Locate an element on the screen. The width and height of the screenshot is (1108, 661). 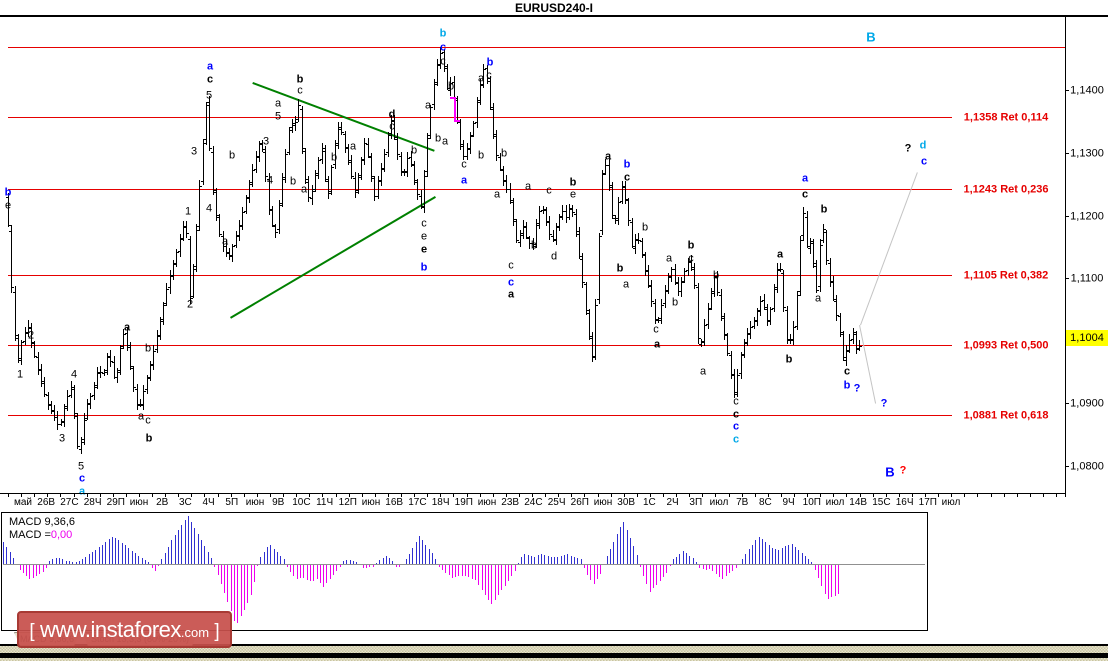
wave-label-2: 2 is located at coordinates (31, 335).